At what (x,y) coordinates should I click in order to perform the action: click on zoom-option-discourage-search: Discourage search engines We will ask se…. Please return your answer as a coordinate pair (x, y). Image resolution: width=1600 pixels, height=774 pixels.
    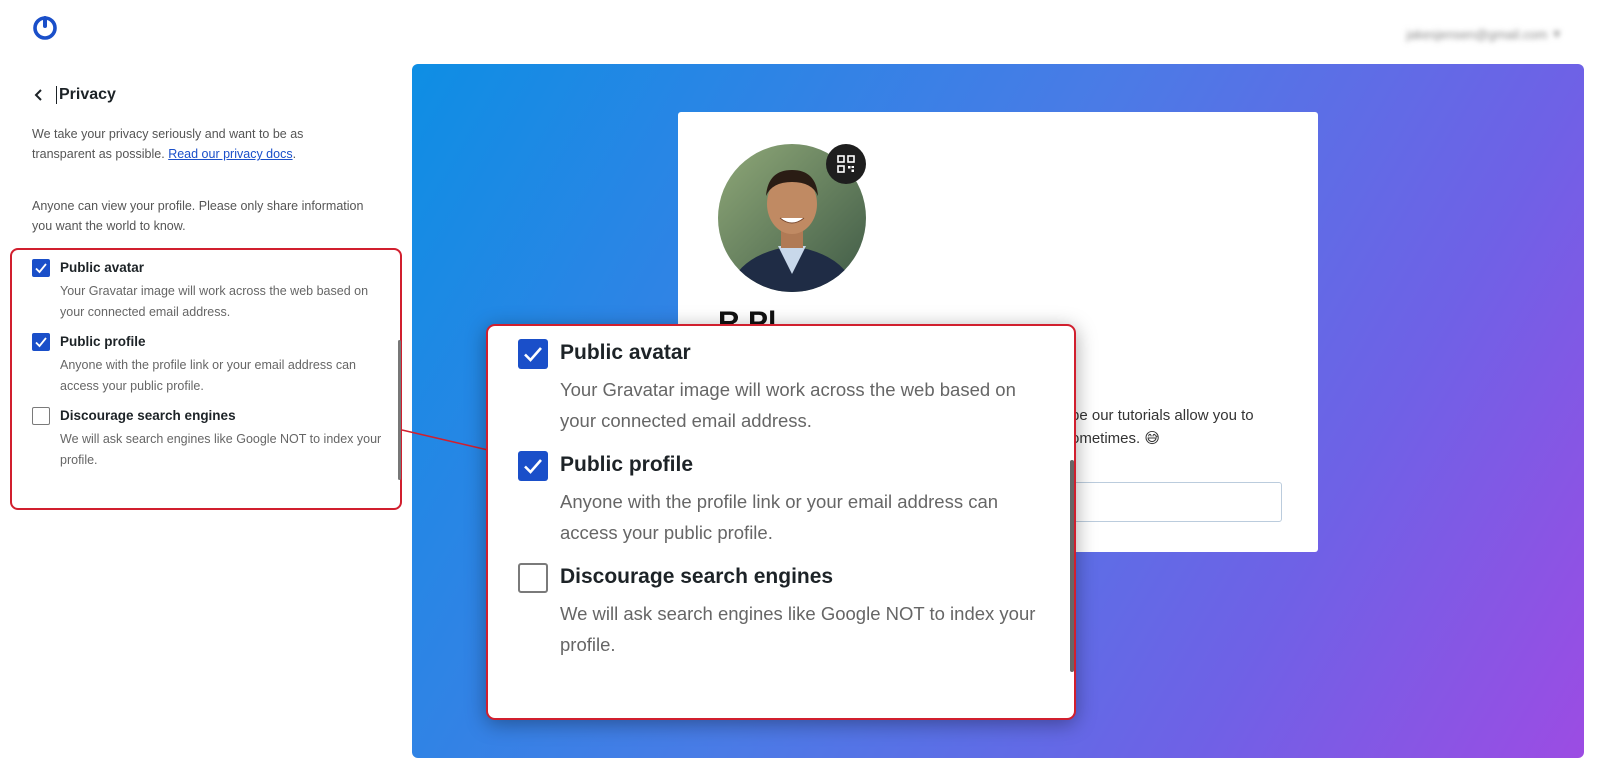
    Looking at the image, I should click on (778, 611).